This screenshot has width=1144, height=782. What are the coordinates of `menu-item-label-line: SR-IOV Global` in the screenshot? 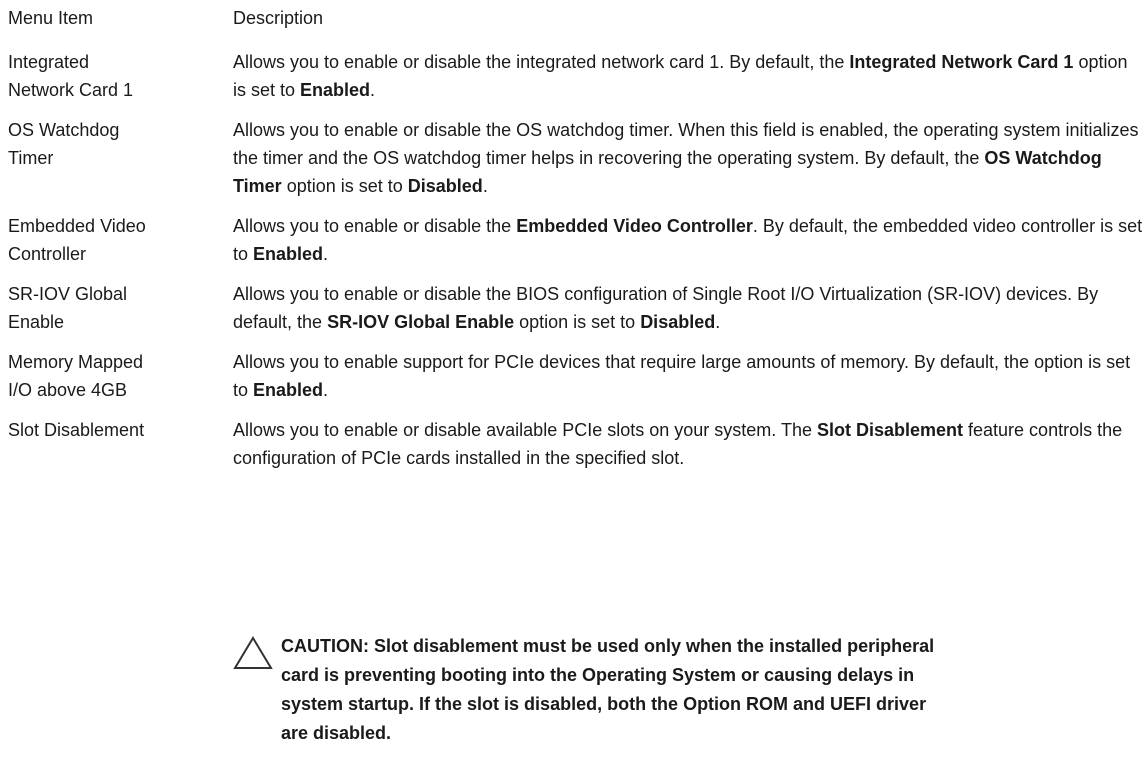 It's located at (68, 294).